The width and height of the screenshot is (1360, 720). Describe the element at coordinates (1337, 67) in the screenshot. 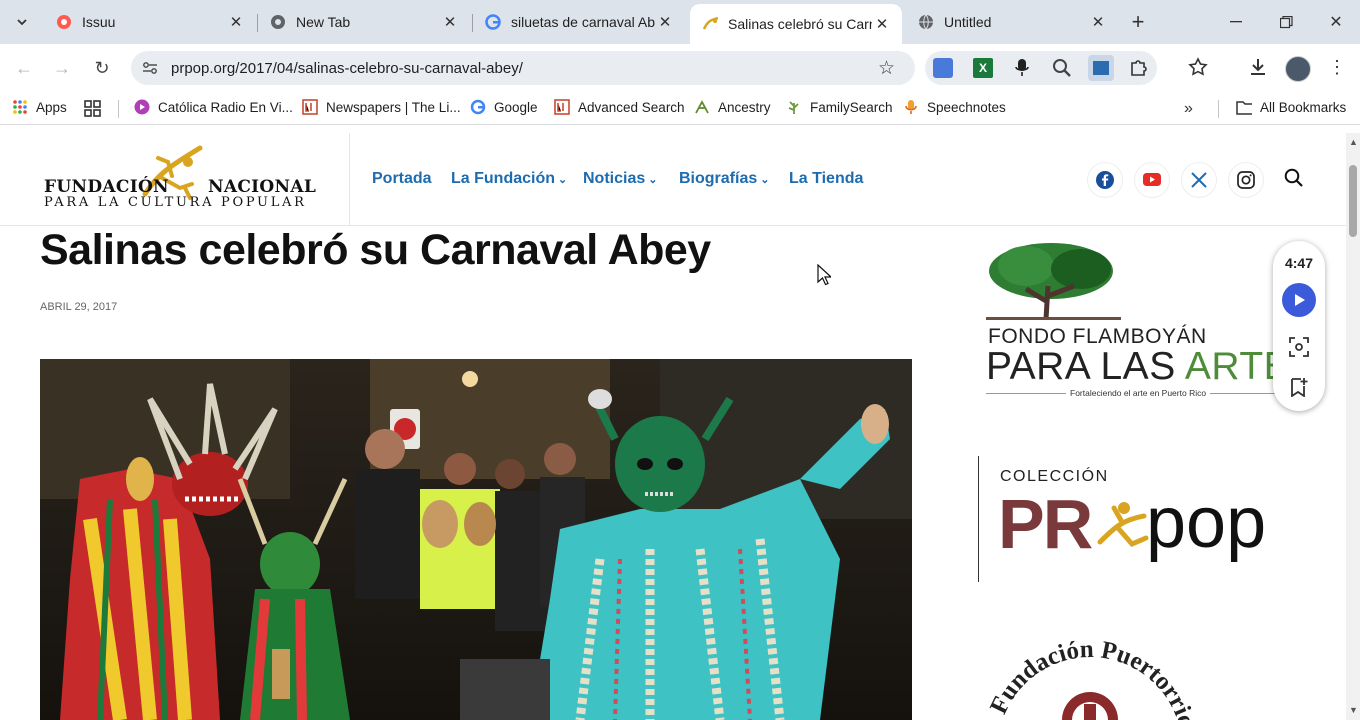

I see `more-menu-icon: ⋮` at that location.